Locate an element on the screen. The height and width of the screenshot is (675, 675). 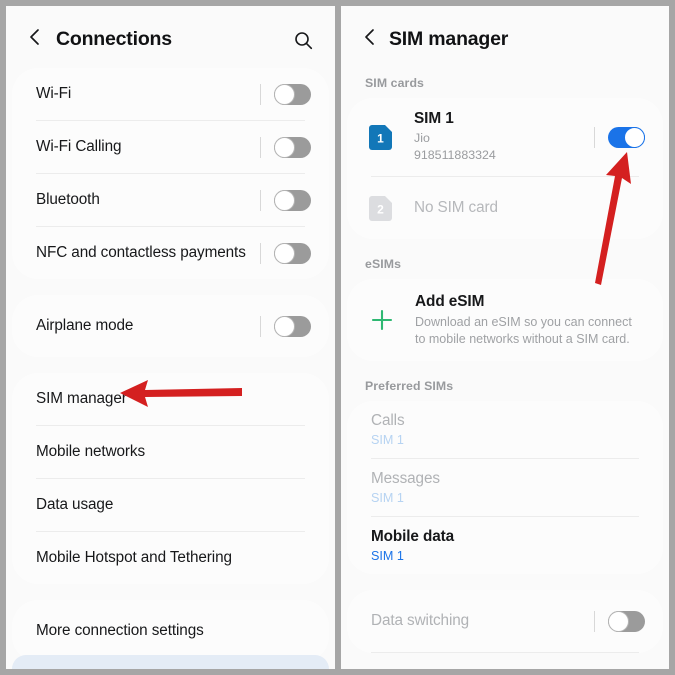
connections-header: Connections is located at coordinates (170, 37).